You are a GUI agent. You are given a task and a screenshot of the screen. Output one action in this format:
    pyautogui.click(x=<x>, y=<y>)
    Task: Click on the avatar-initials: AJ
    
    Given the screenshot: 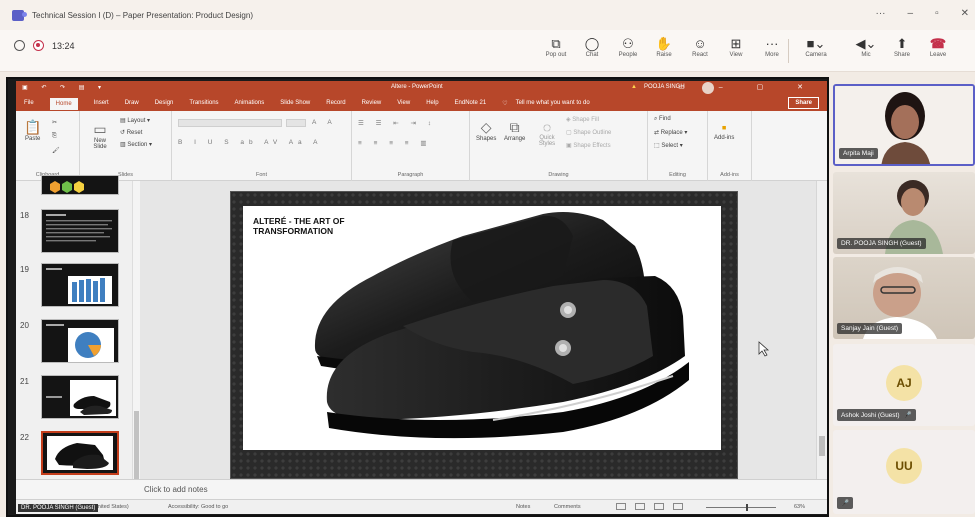 What is the action you would take?
    pyautogui.click(x=904, y=383)
    